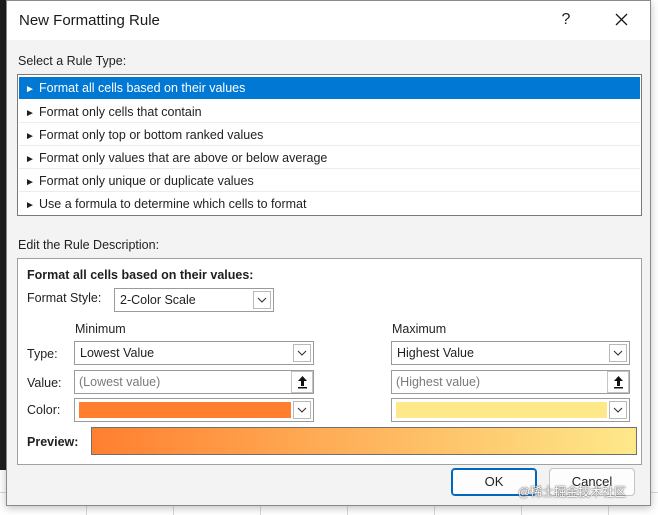 The width and height of the screenshot is (658, 515). What do you see at coordinates (329, 88) in the screenshot?
I see `rule-type-item: ► Format all cells based on their values` at bounding box center [329, 88].